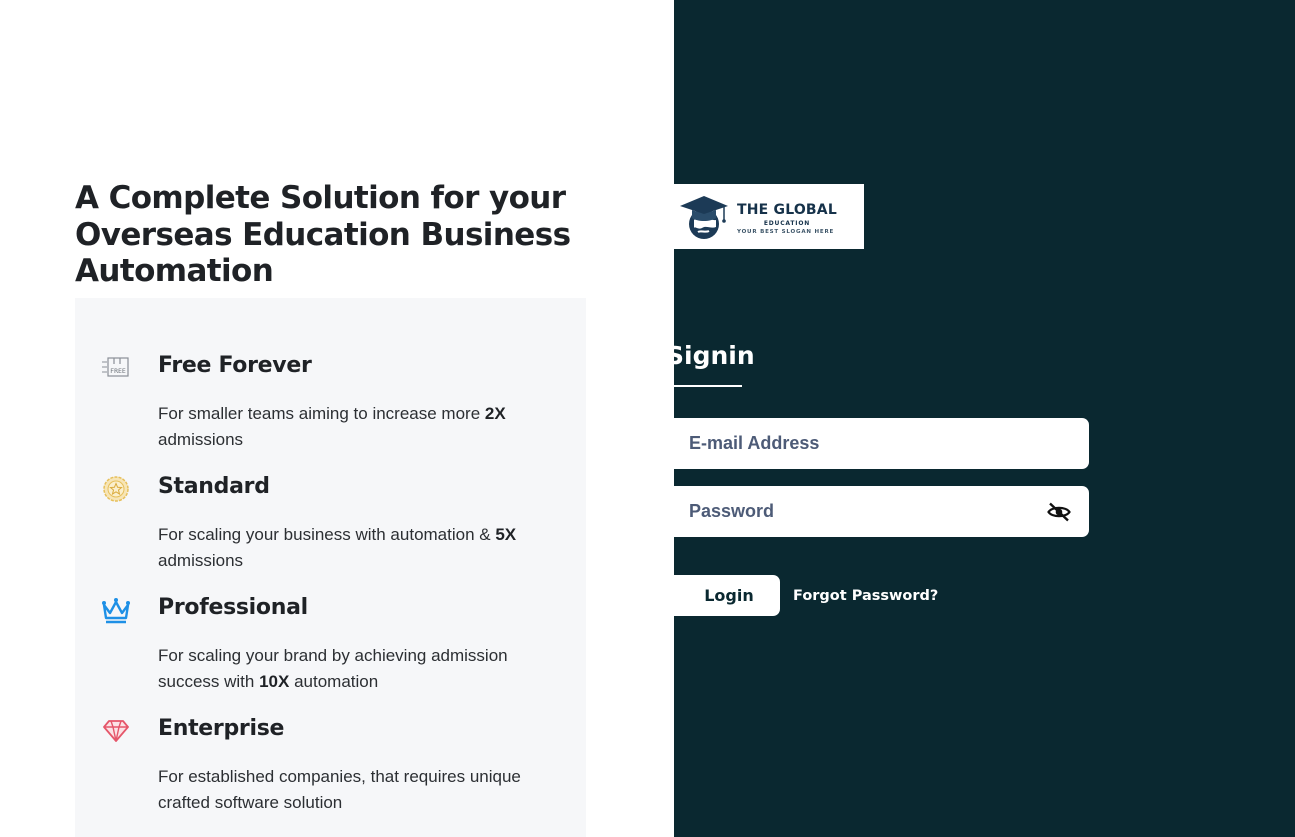  What do you see at coordinates (854, 511) in the screenshot?
I see `password-field` at bounding box center [854, 511].